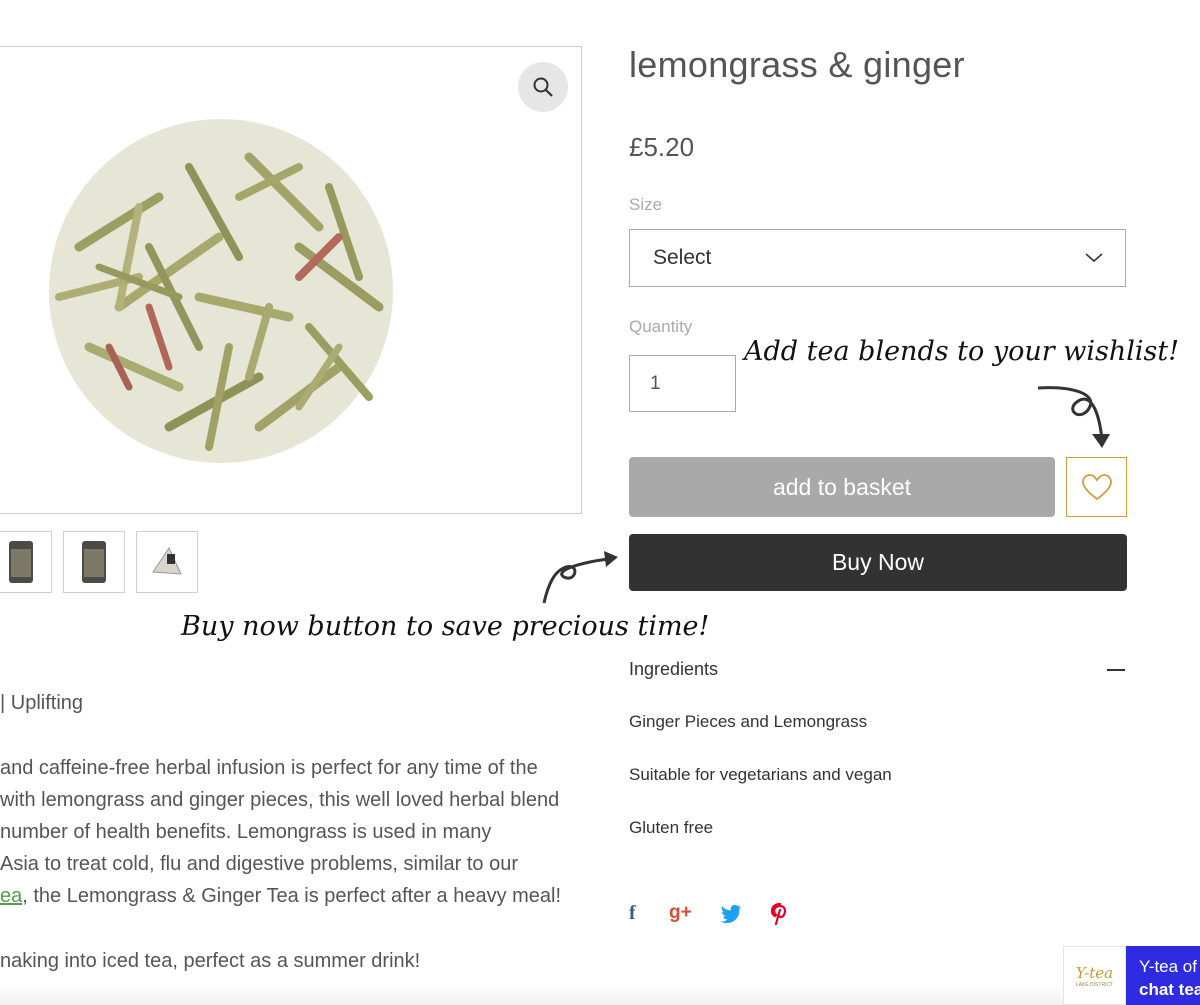  I want to click on brand-logo-text: Y-tea, so click(1094, 972).